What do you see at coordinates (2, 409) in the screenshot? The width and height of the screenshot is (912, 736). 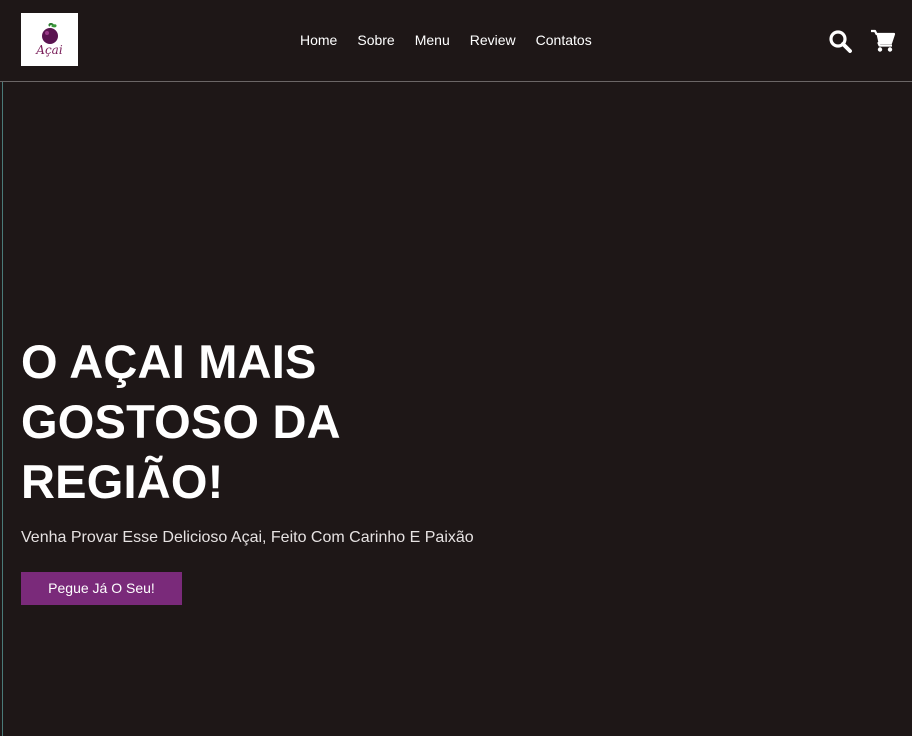 I see `left-edge-line` at bounding box center [2, 409].